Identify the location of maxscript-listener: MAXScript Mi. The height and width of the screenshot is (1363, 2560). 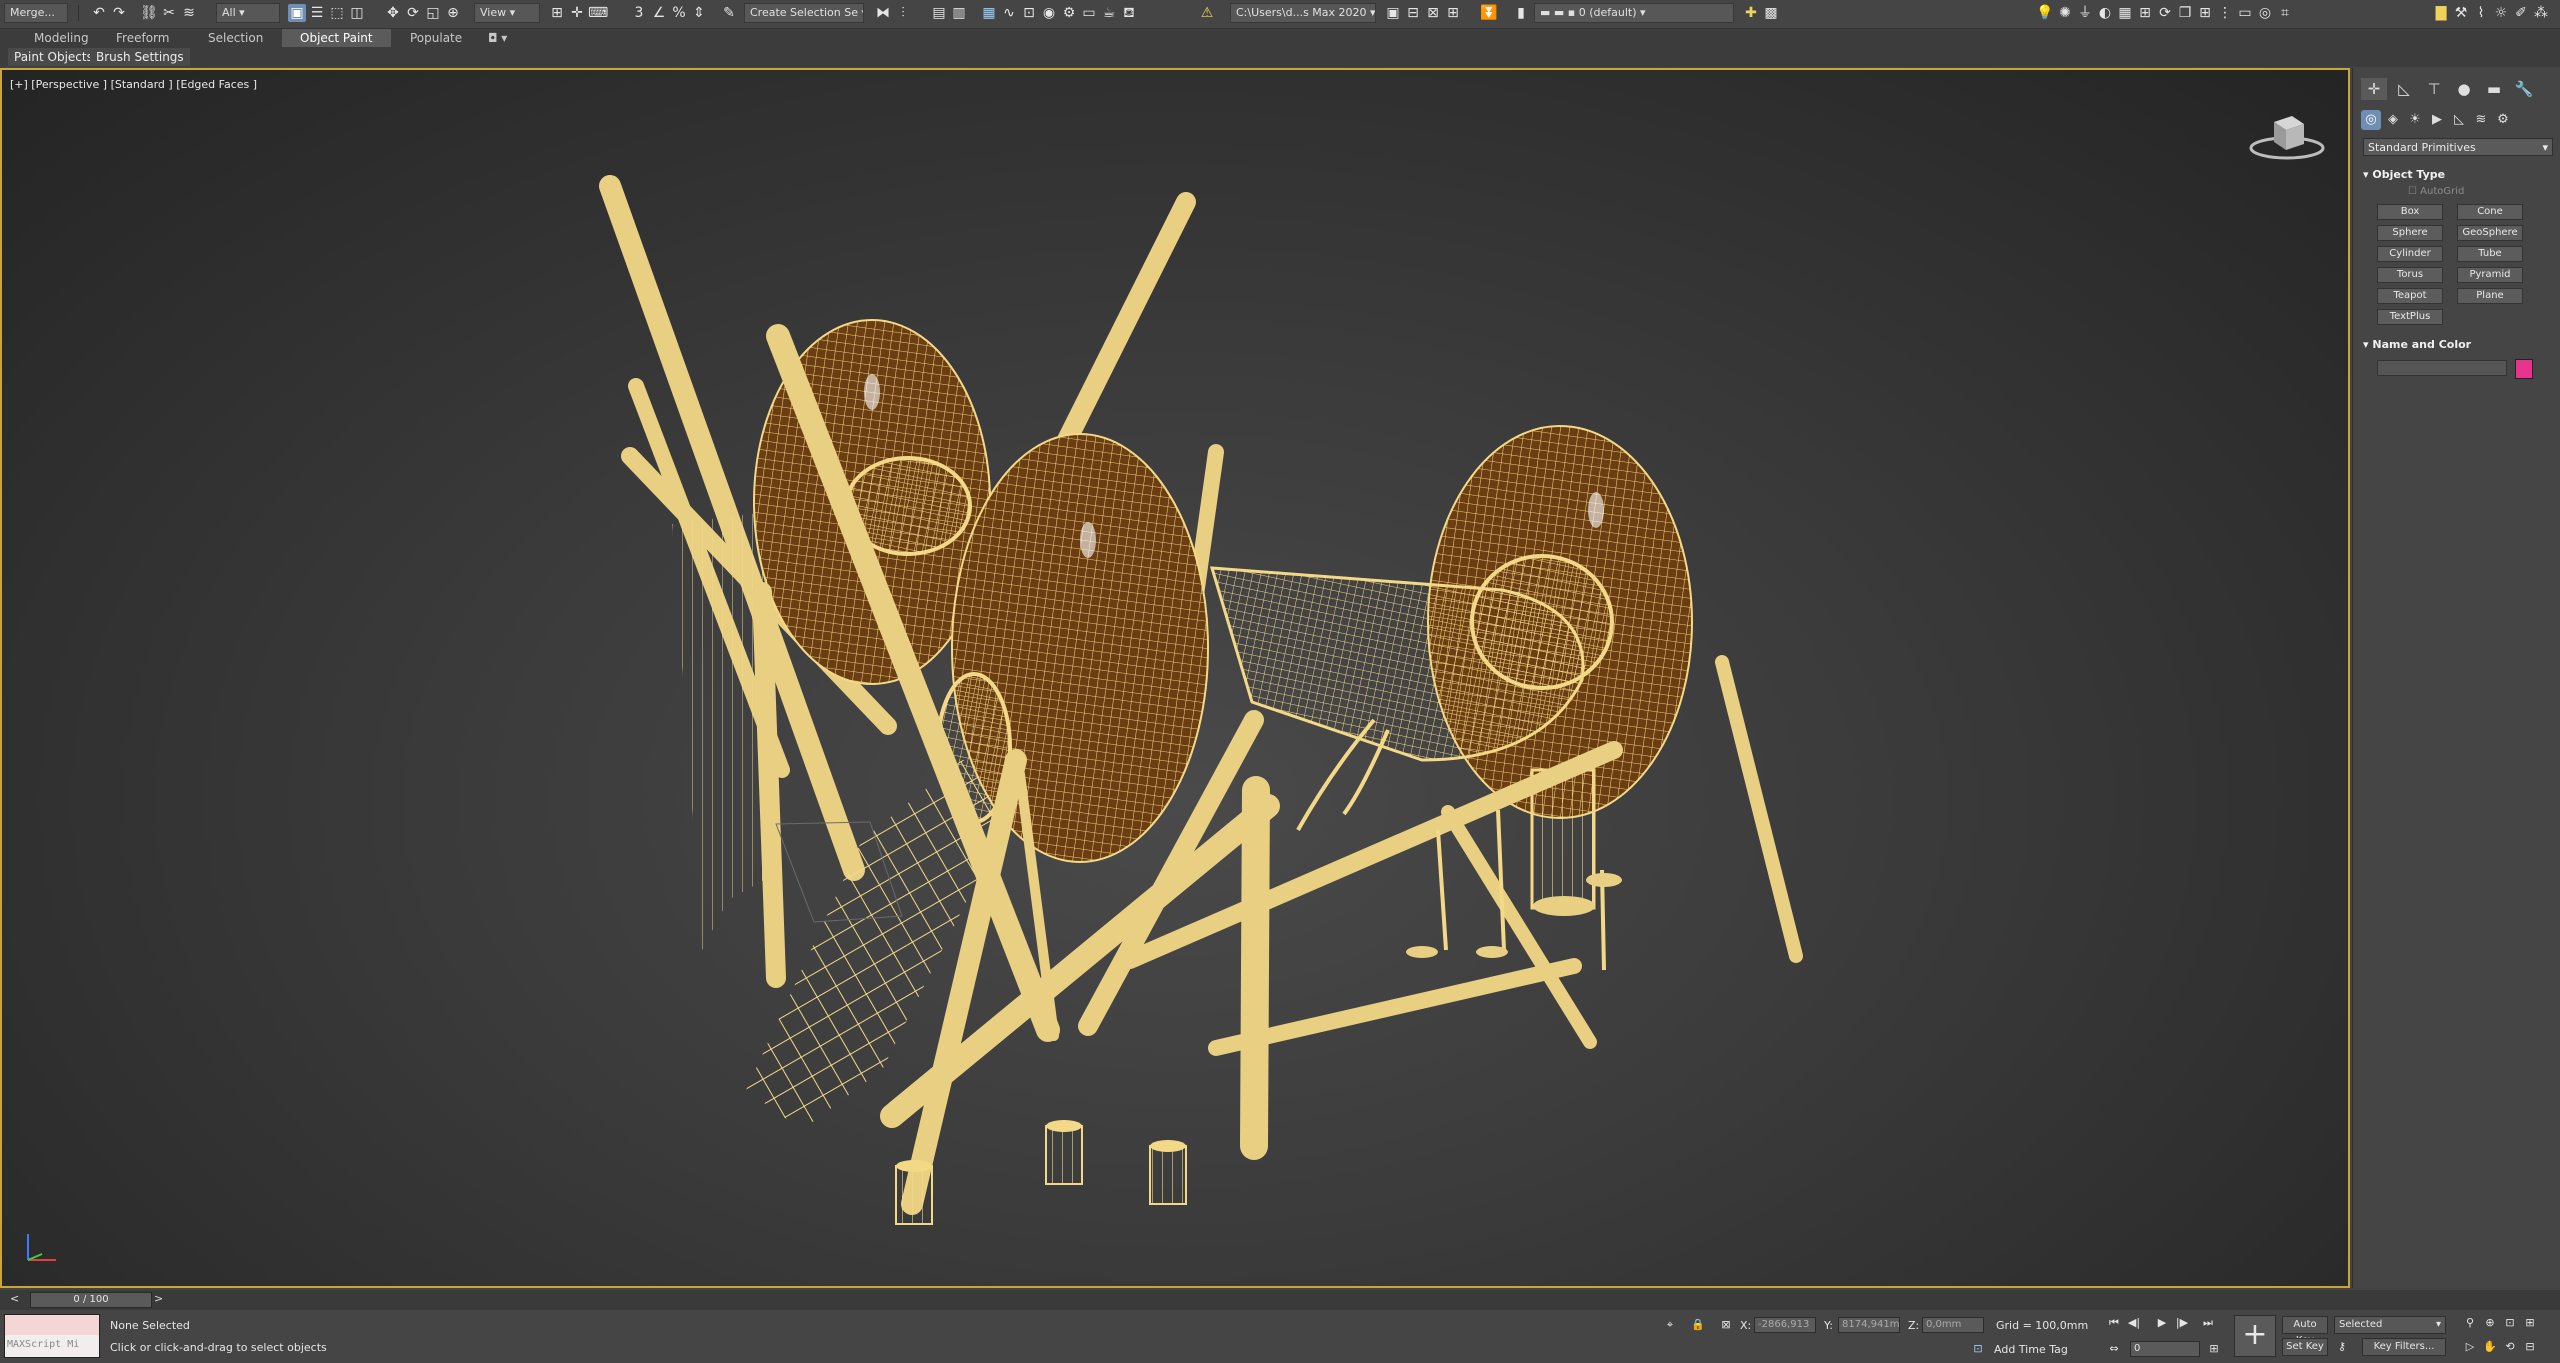
(52, 1336).